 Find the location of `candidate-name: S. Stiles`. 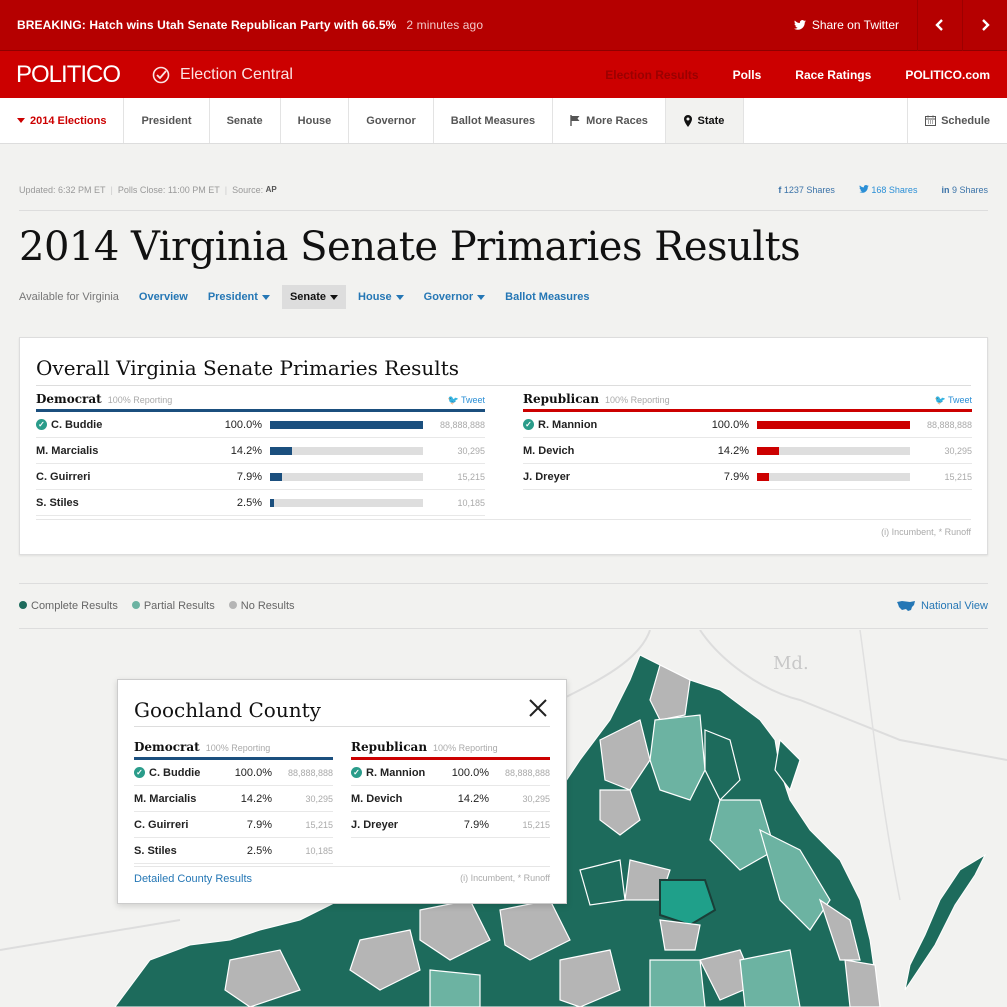

candidate-name: S. Stiles is located at coordinates (182, 851).